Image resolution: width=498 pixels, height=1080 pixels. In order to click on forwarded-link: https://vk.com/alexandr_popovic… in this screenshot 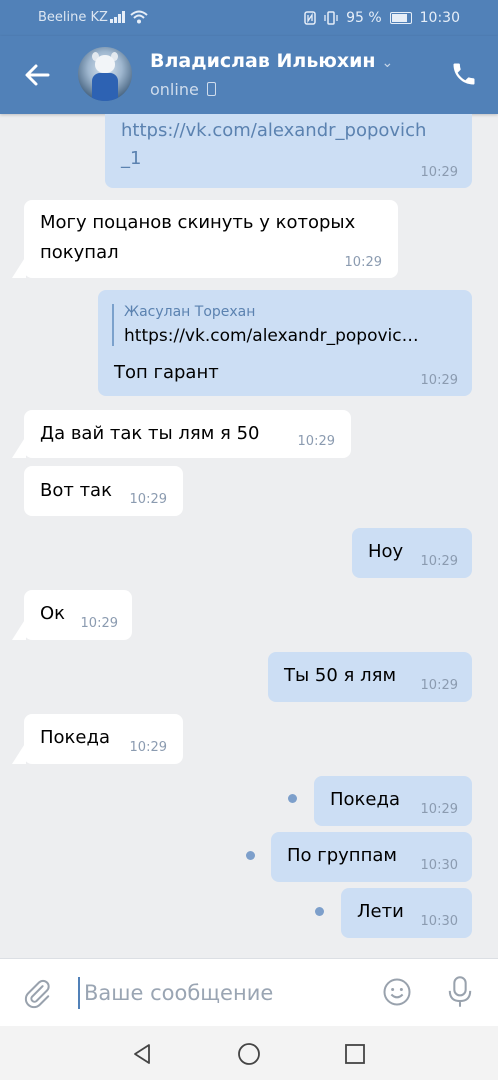, I will do `click(284, 336)`.